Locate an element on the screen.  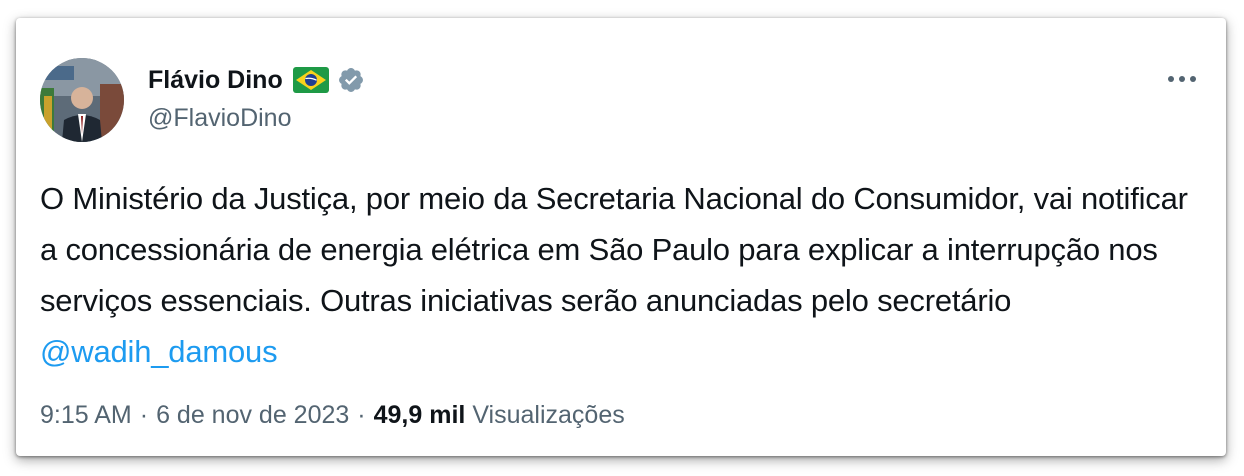
author-row: Flávio Dino is located at coordinates (256, 80).